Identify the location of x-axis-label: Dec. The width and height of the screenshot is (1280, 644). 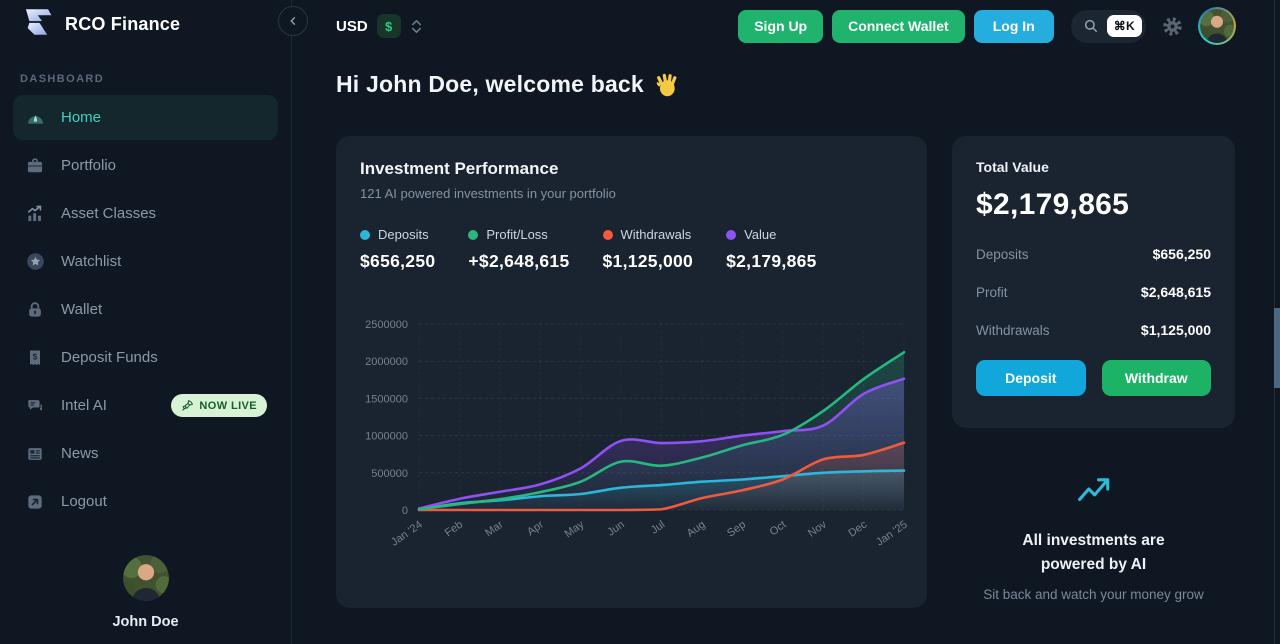
(857, 528).